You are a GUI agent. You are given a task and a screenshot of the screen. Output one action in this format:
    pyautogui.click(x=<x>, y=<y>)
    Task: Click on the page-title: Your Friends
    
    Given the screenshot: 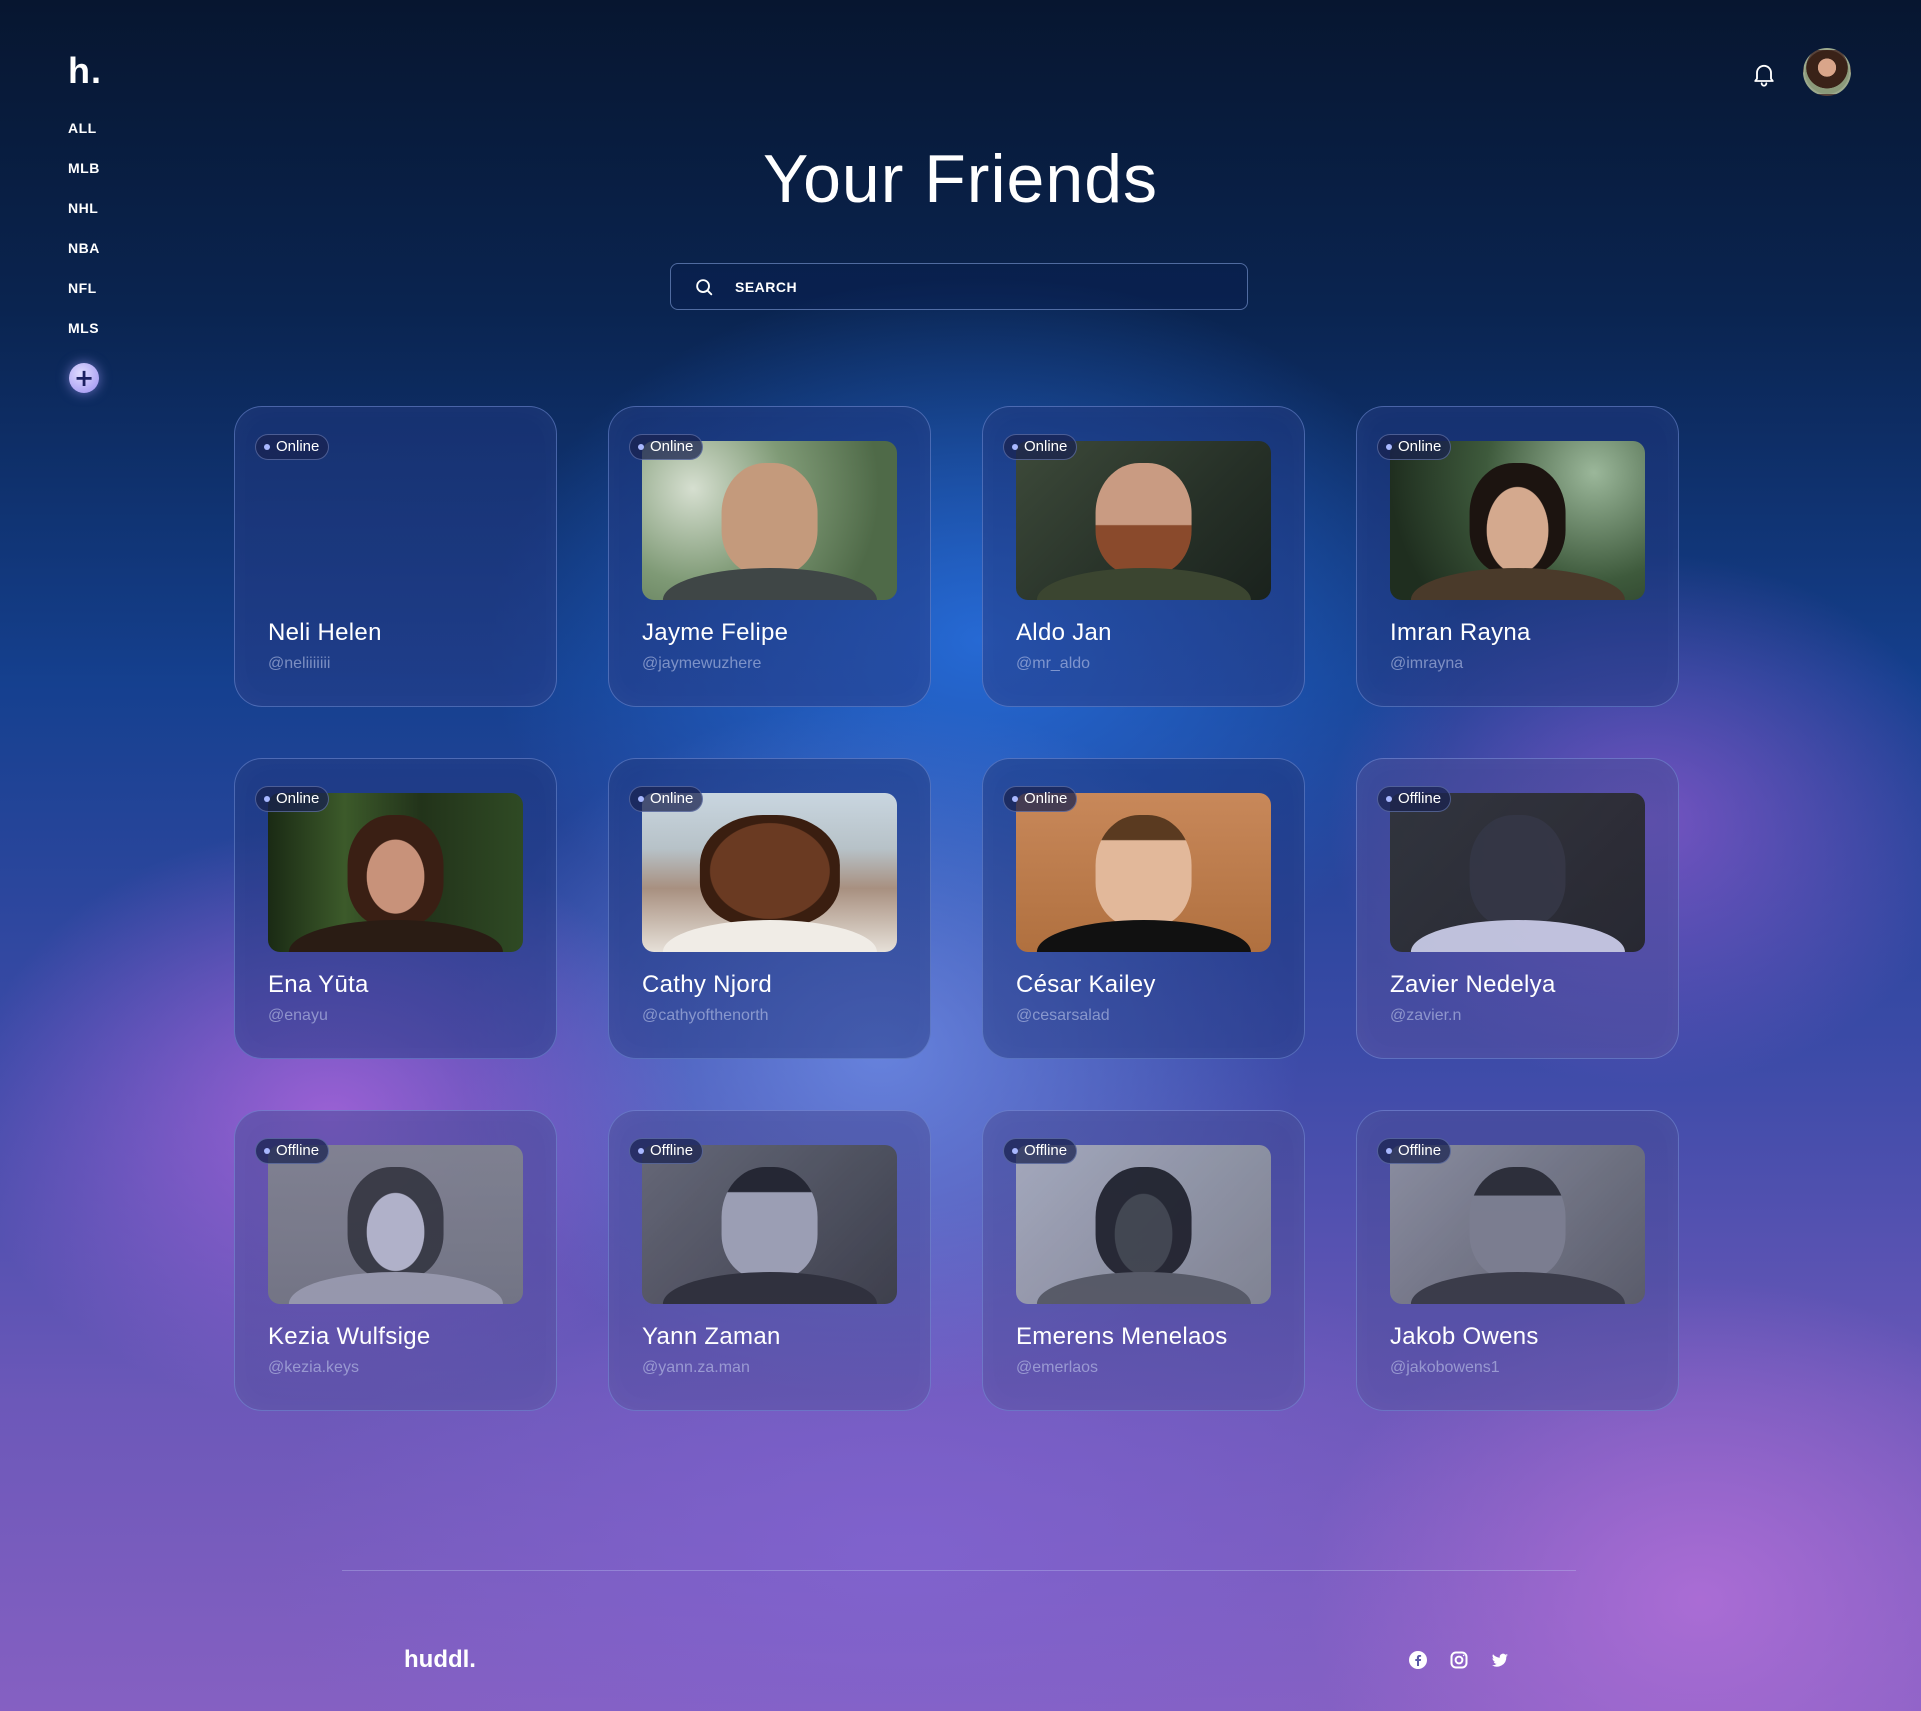 What is the action you would take?
    pyautogui.click(x=960, y=179)
    